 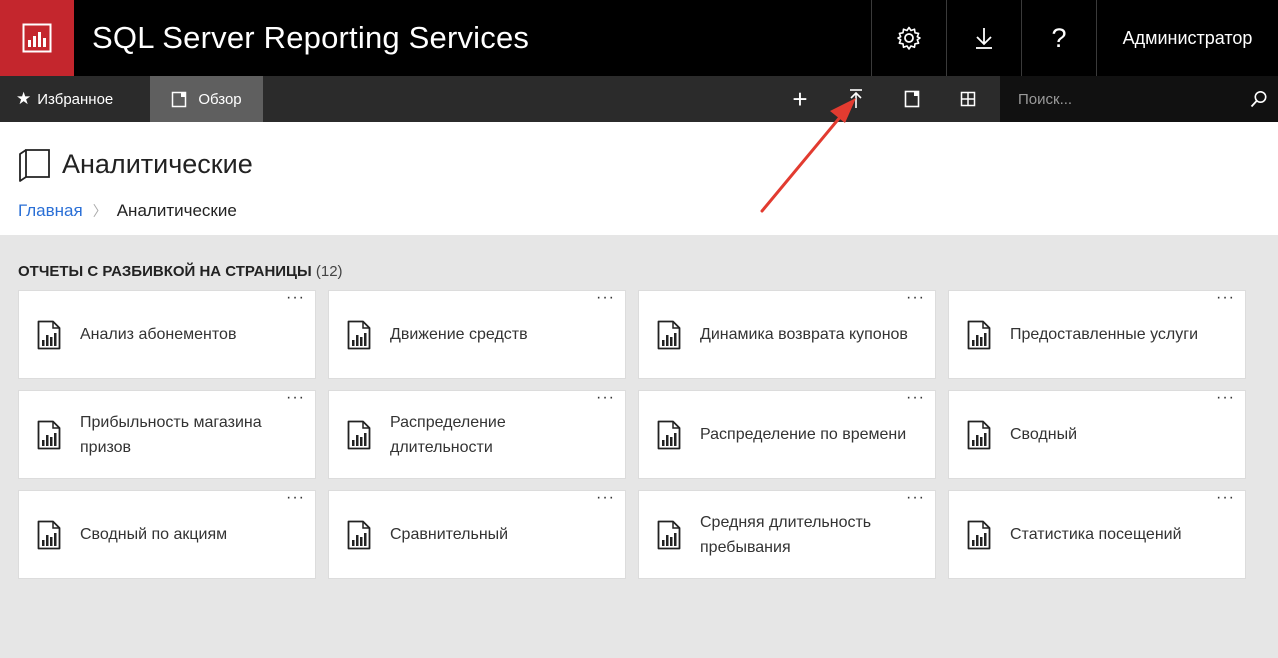 I want to click on upload-button, so click(x=856, y=99).